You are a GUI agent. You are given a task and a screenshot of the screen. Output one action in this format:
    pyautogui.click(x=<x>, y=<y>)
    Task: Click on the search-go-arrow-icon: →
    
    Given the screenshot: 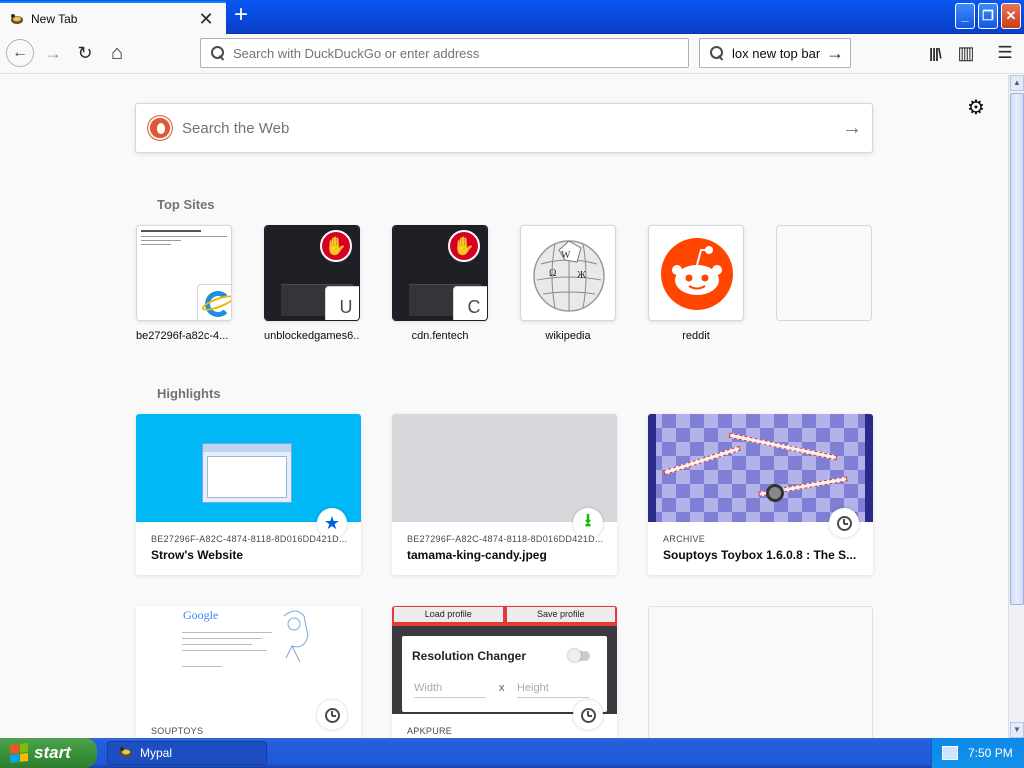 What is the action you would take?
    pyautogui.click(x=835, y=53)
    